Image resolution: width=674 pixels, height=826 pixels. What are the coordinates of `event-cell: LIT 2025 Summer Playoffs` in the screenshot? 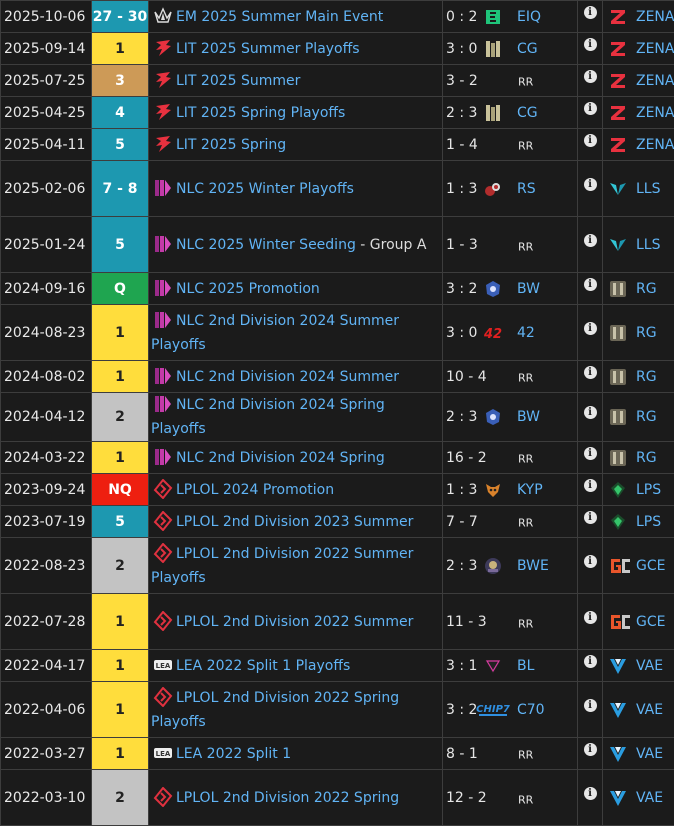 It's located at (296, 49).